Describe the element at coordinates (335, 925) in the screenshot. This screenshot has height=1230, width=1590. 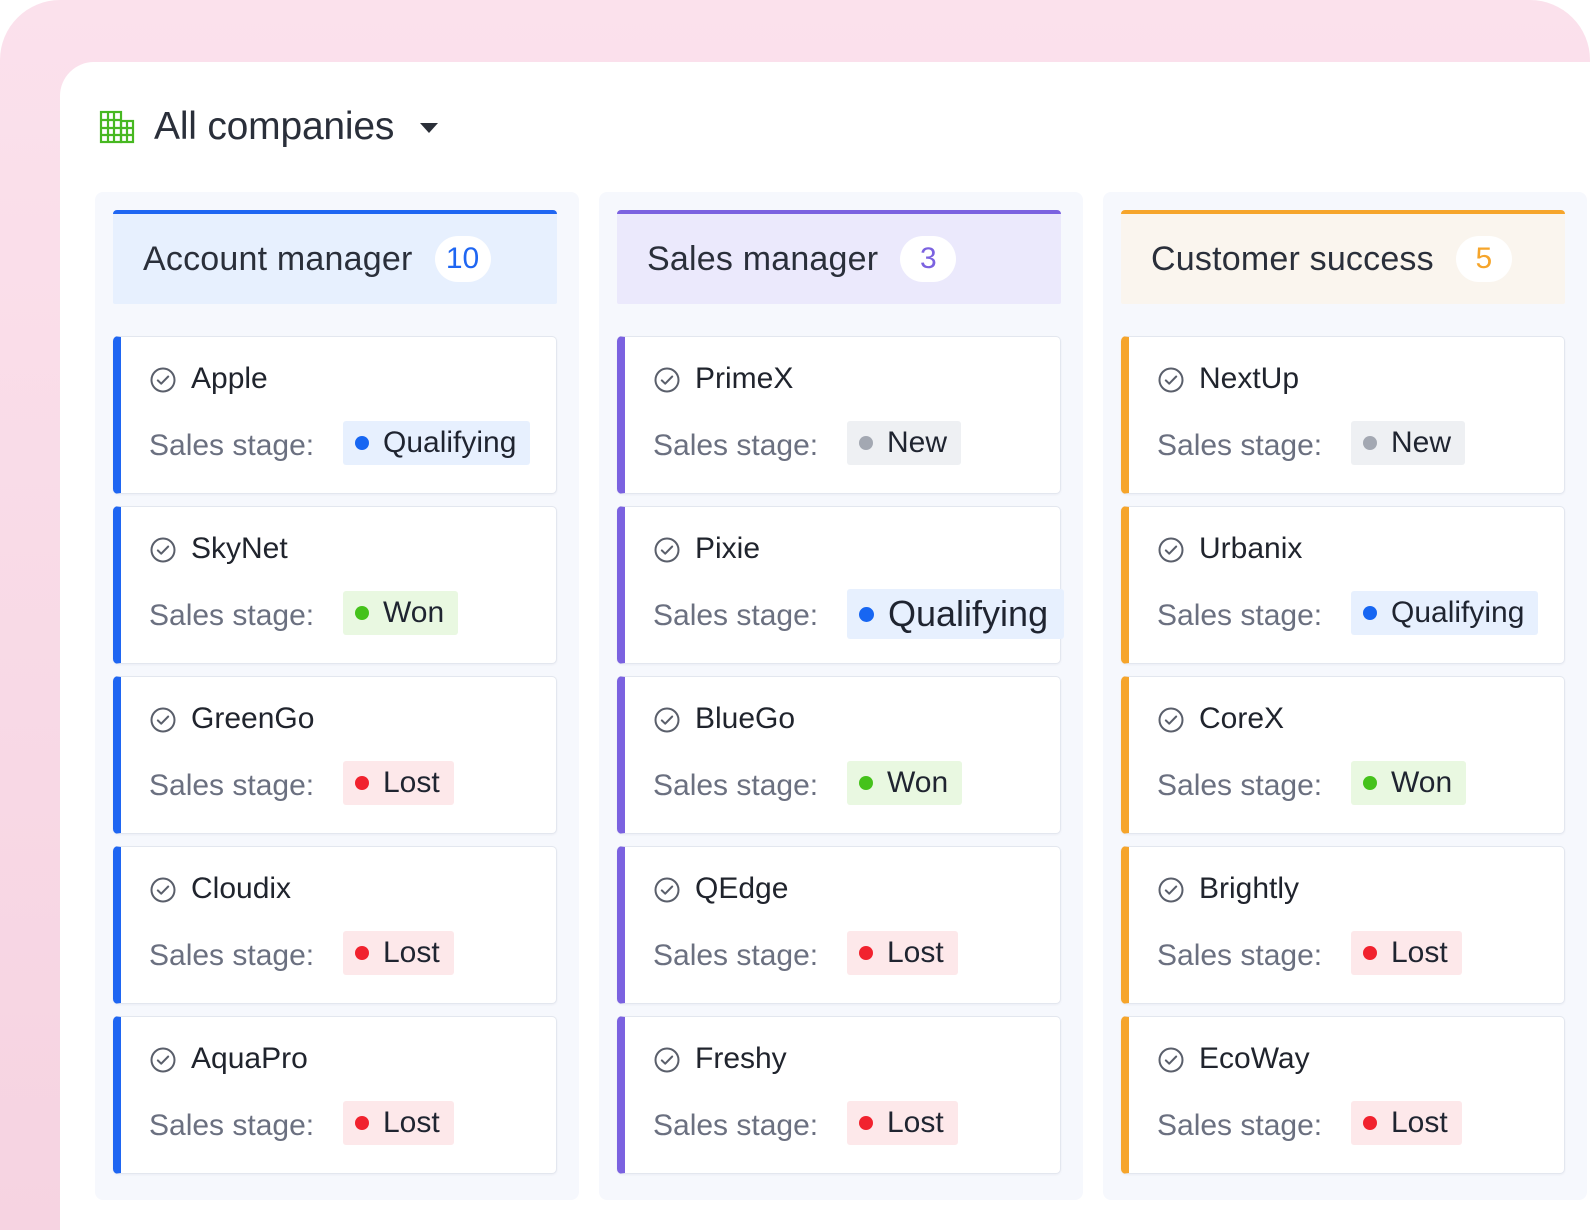
I see `company-card: Cloudix Sales stage: Lost` at that location.